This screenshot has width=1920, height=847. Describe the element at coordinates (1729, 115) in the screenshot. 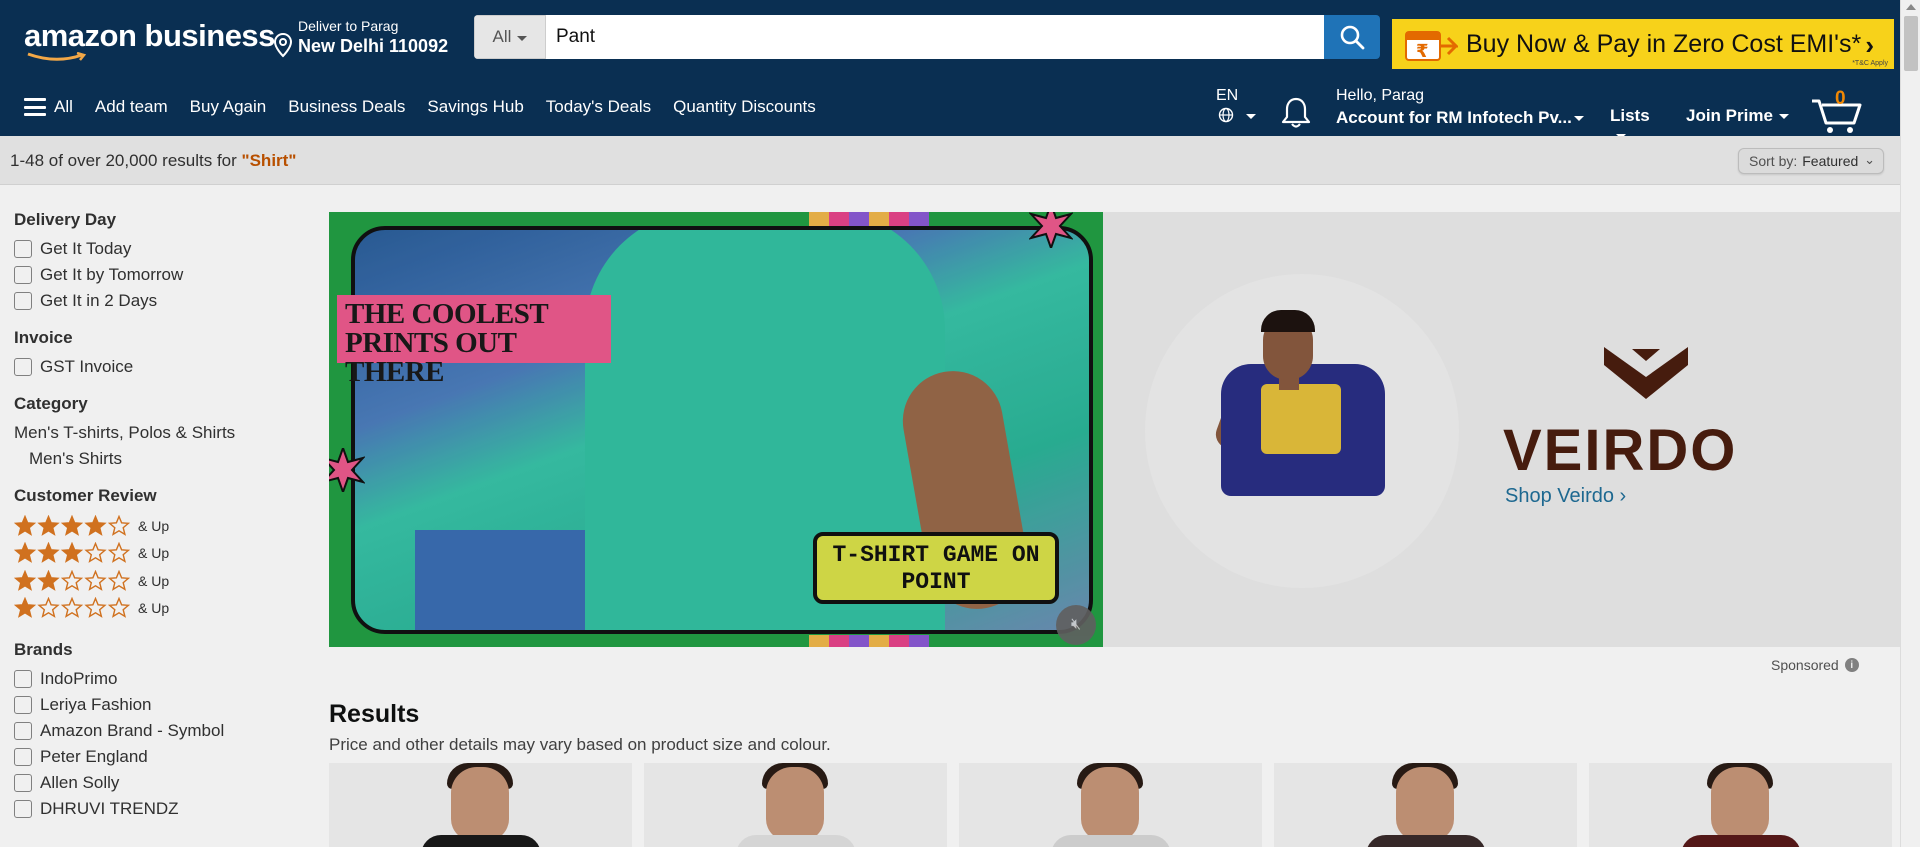

I see `prime-label: Join Prime` at that location.